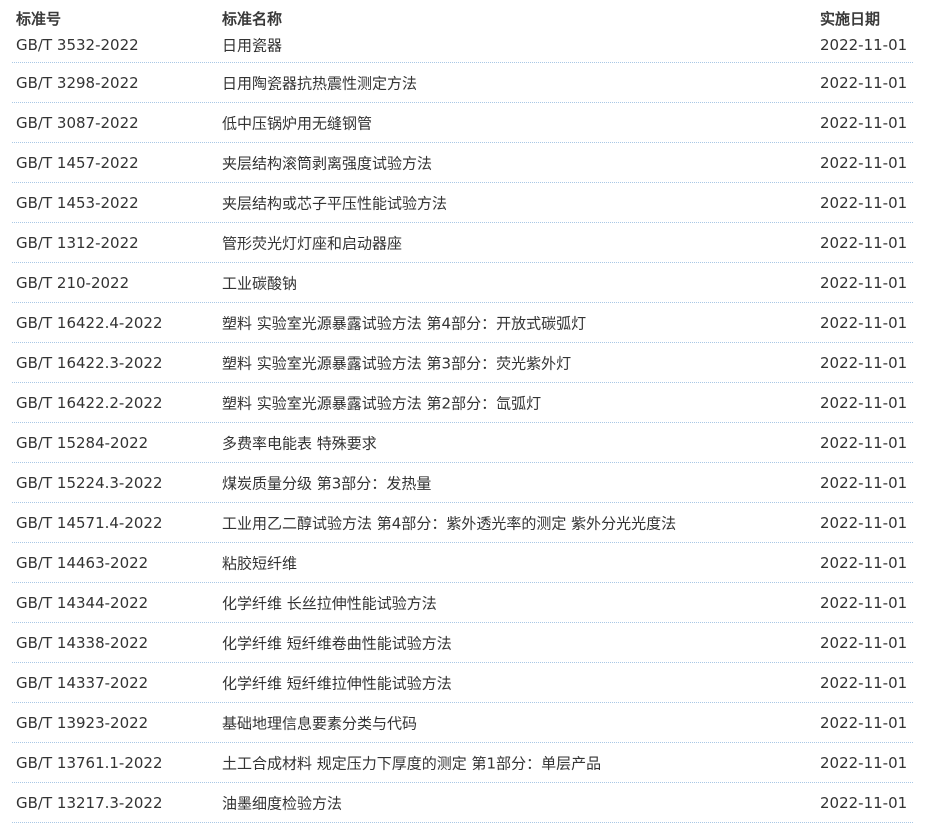 The height and width of the screenshot is (833, 945). What do you see at coordinates (312, 242) in the screenshot?
I see `standard-name-link: 管形荧光灯灯座和启动器座` at bounding box center [312, 242].